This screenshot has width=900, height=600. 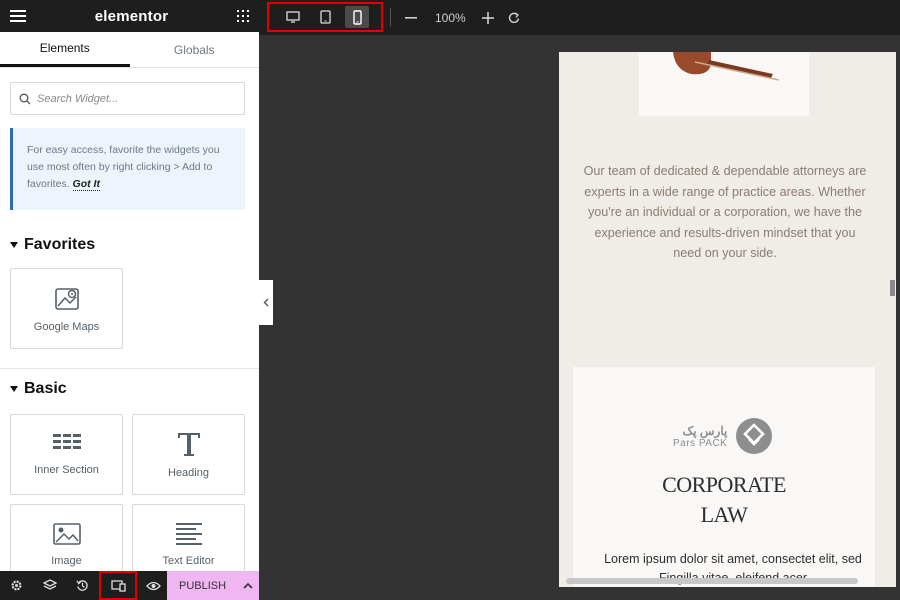 I want to click on search-icon, so click(x=25, y=98).